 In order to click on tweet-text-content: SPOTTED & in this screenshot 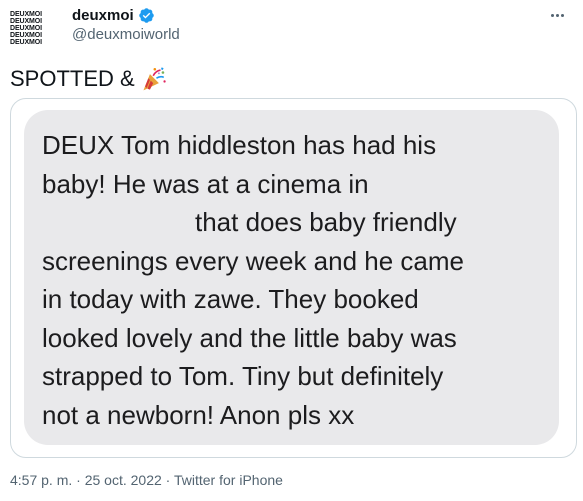, I will do `click(72, 78)`.